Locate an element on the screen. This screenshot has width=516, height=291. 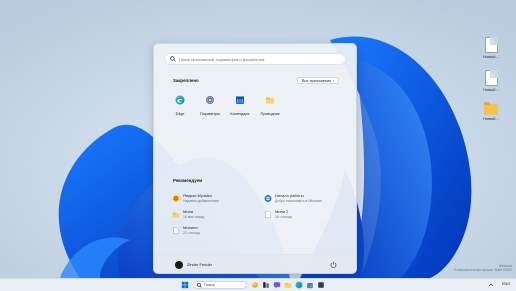
pinned-app-calendar: Календарь is located at coordinates (240, 104).